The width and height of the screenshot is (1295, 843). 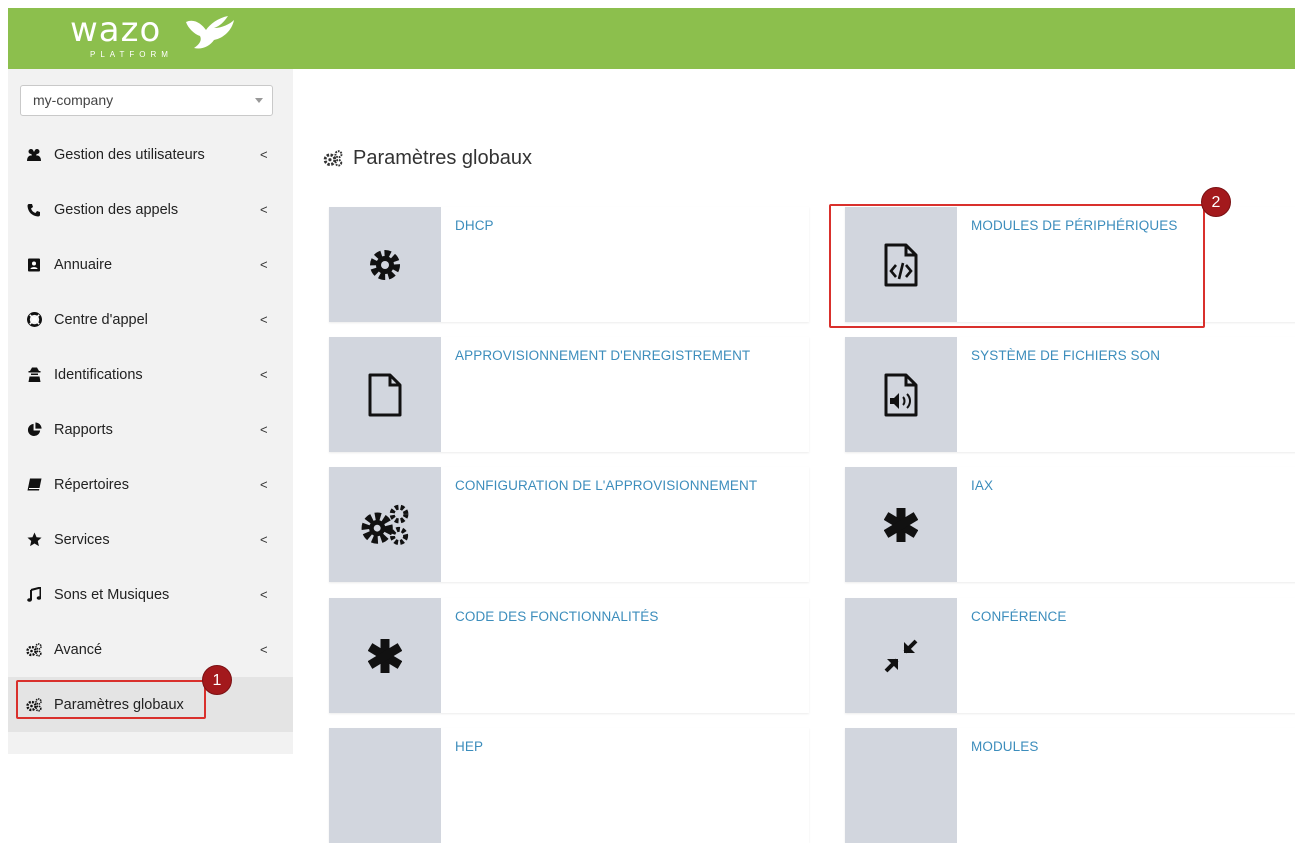 What do you see at coordinates (83, 264) in the screenshot?
I see `sidebar-item-label: Annuaire` at bounding box center [83, 264].